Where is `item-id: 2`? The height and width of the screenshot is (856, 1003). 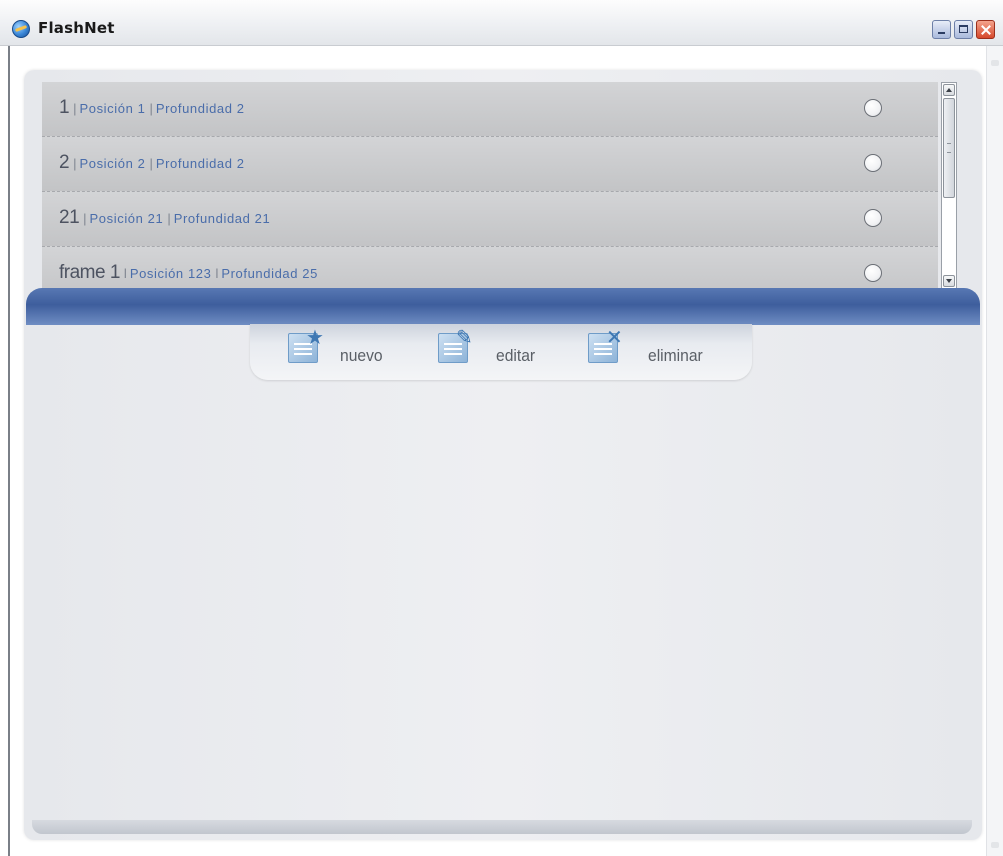 item-id: 2 is located at coordinates (64, 162).